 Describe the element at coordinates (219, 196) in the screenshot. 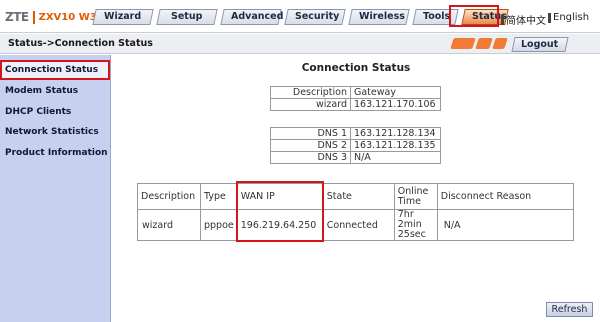

I see `wan-header-type: Type` at that location.